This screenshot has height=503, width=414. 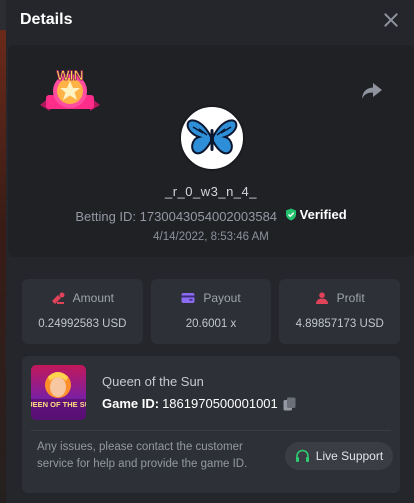 I want to click on game-id-label: Game ID:, so click(x=131, y=403).